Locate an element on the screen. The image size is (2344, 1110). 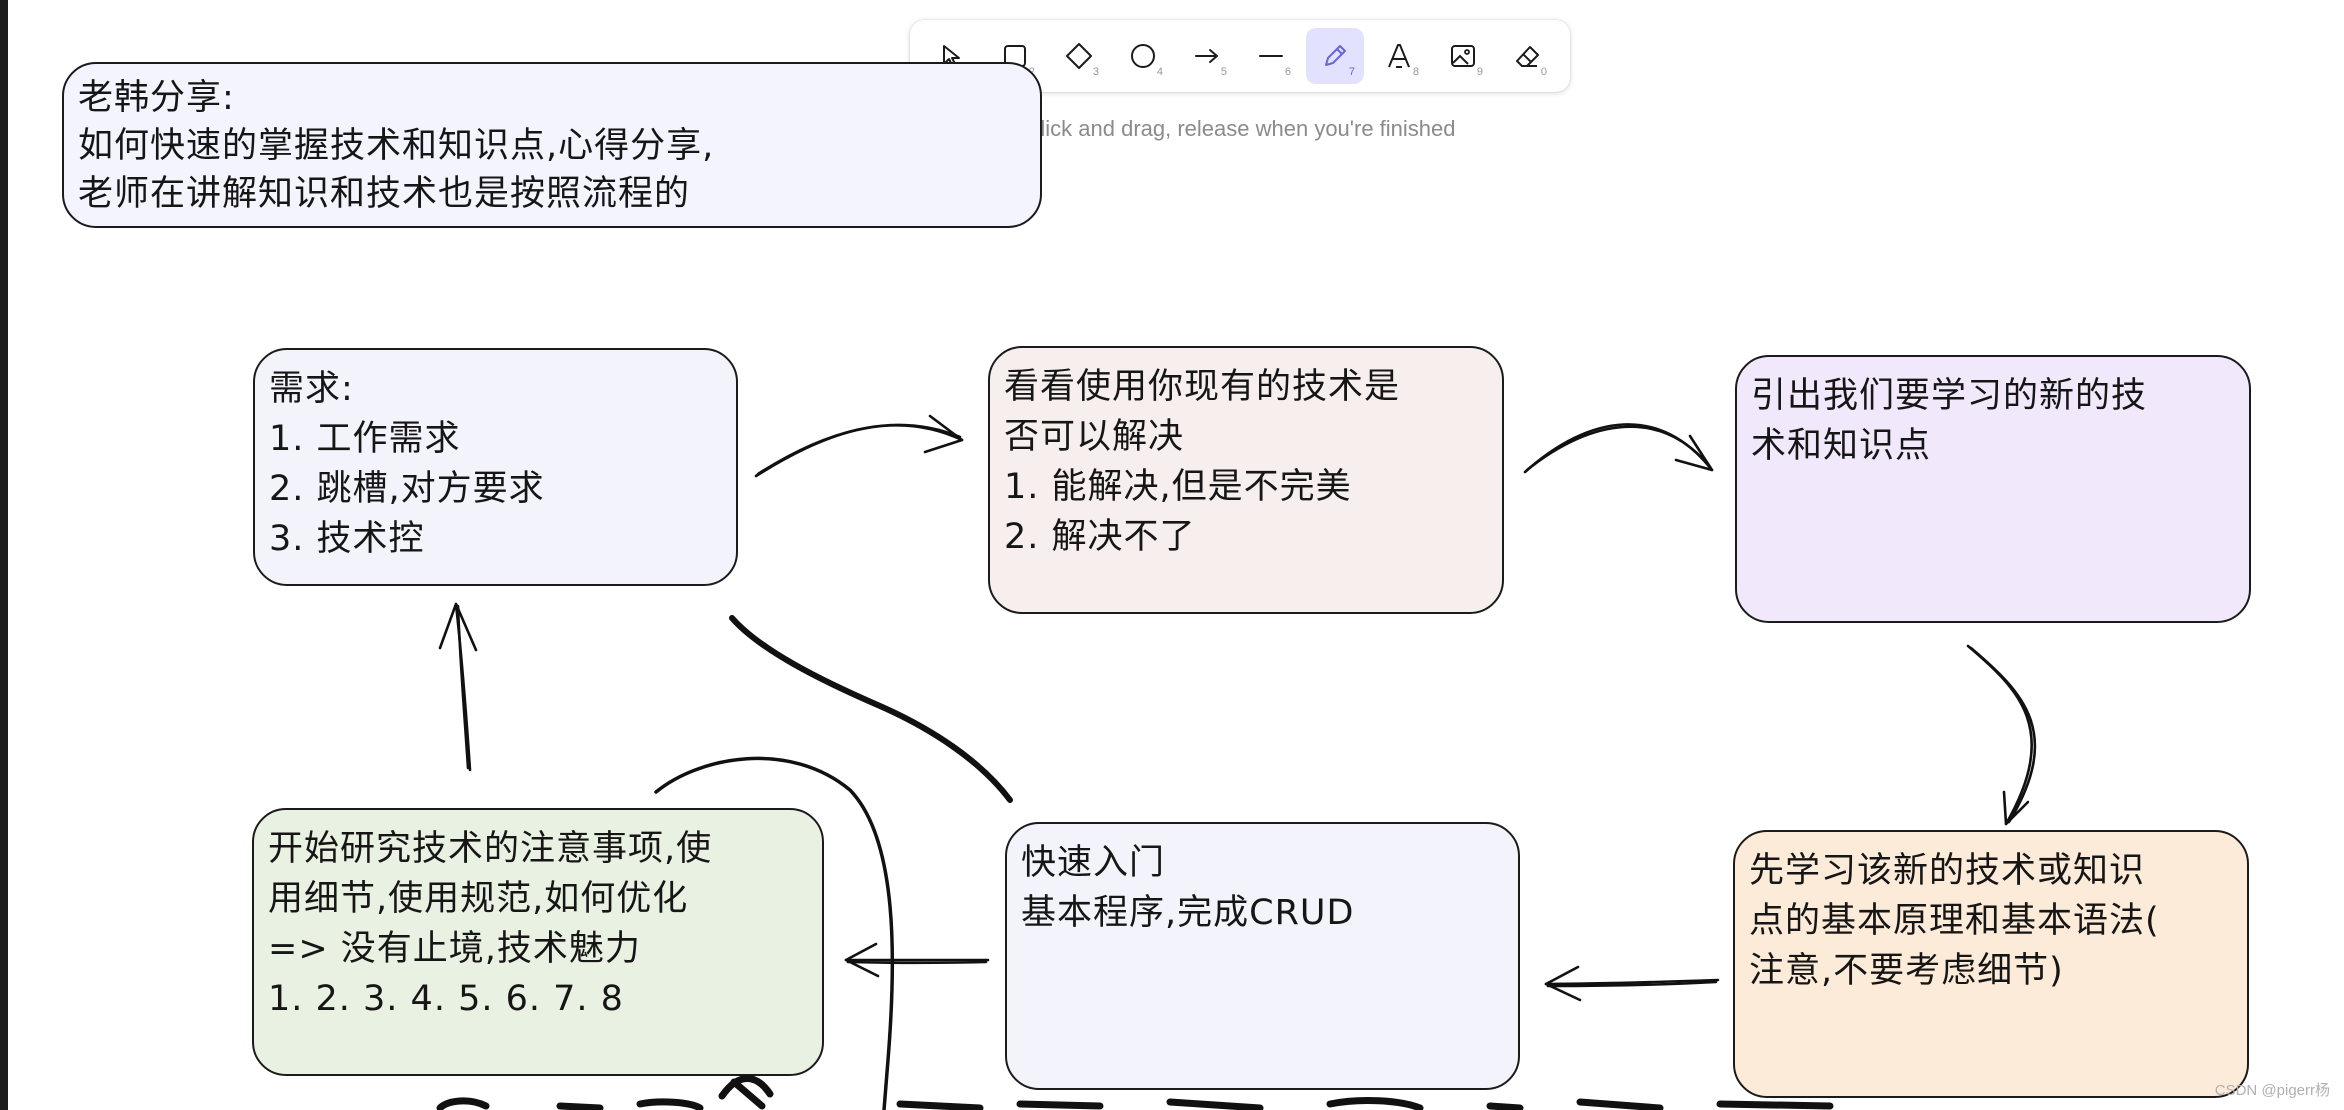
learn-basics-box: 先学习该新的技术或知识 点的基本原理和基本语法( 注意,不要考虑细节) is located at coordinates (1991, 964).